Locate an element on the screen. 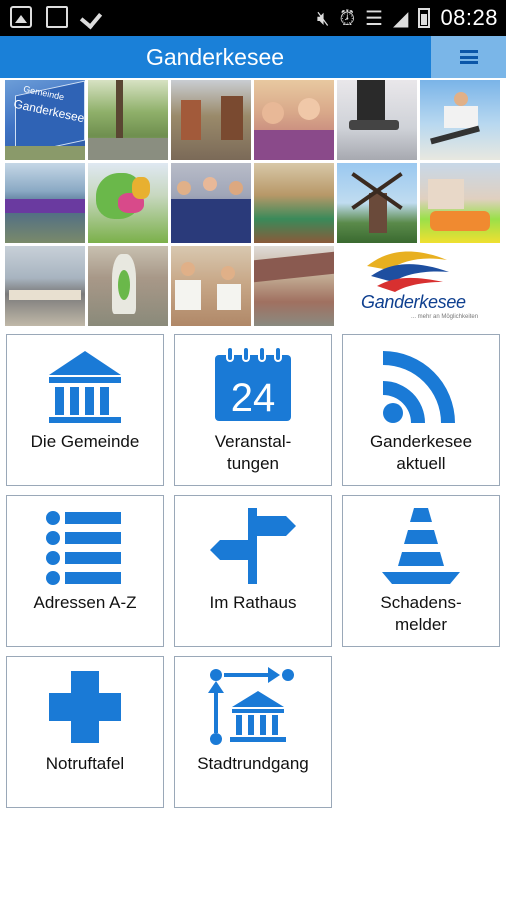  tile-ganderkesee-aktuell: Ganderkesee aktuell is located at coordinates (421, 410).